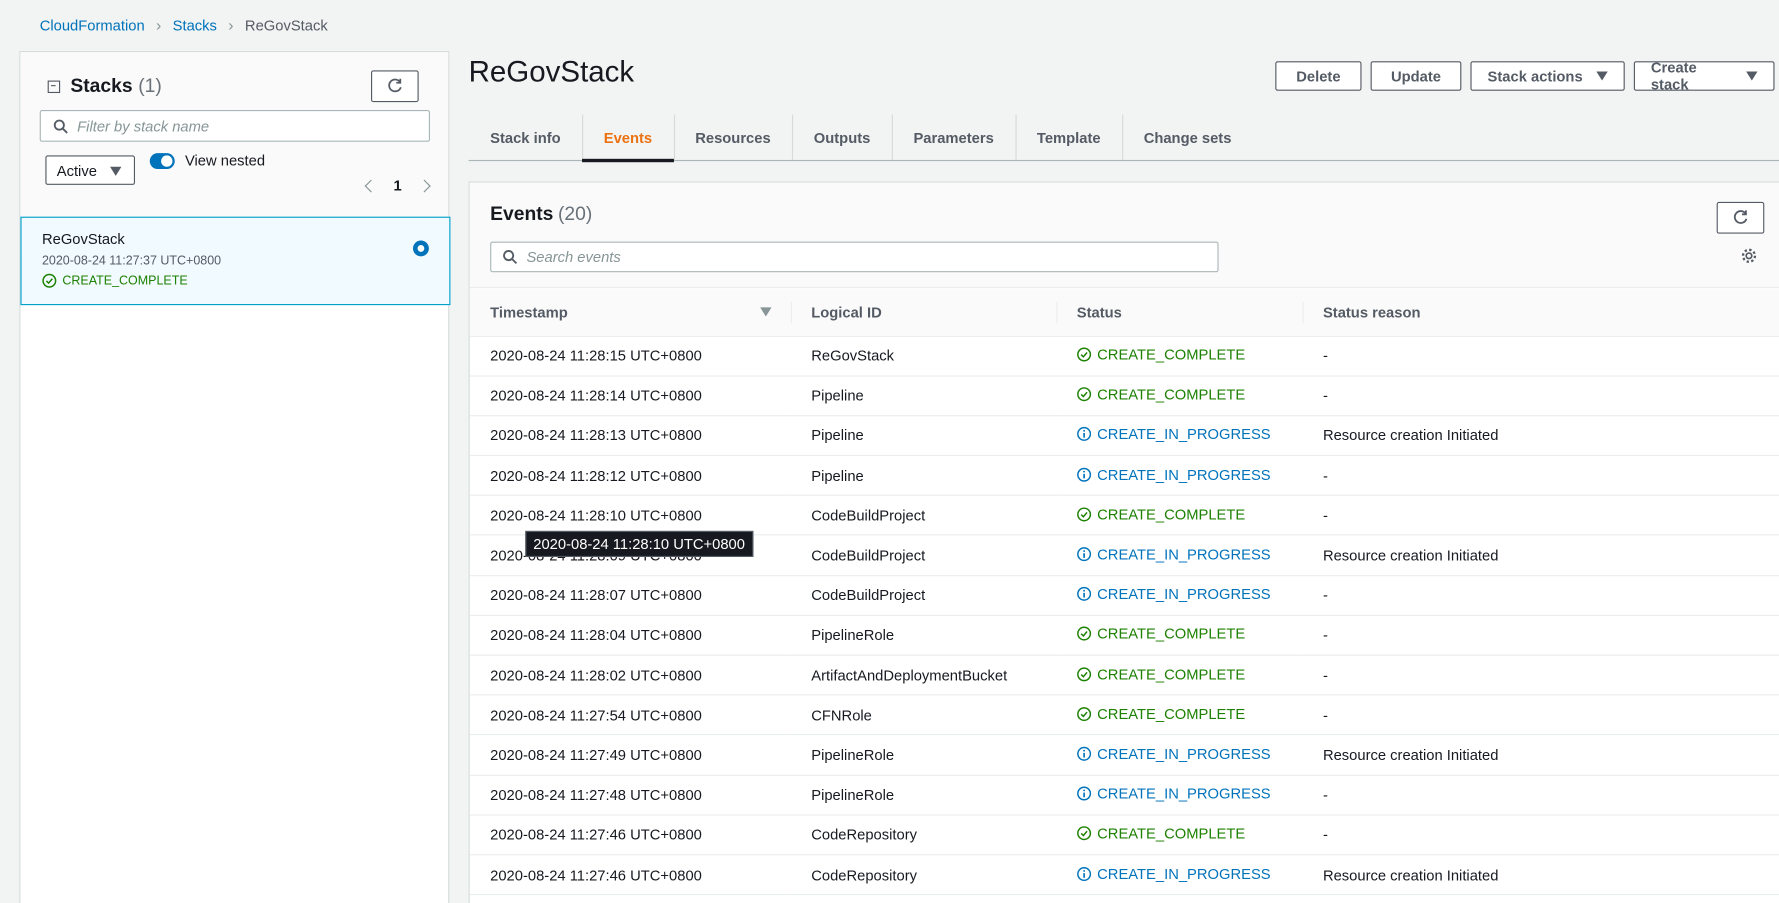 The image size is (1779, 903). I want to click on tab-resources: Resources, so click(733, 137).